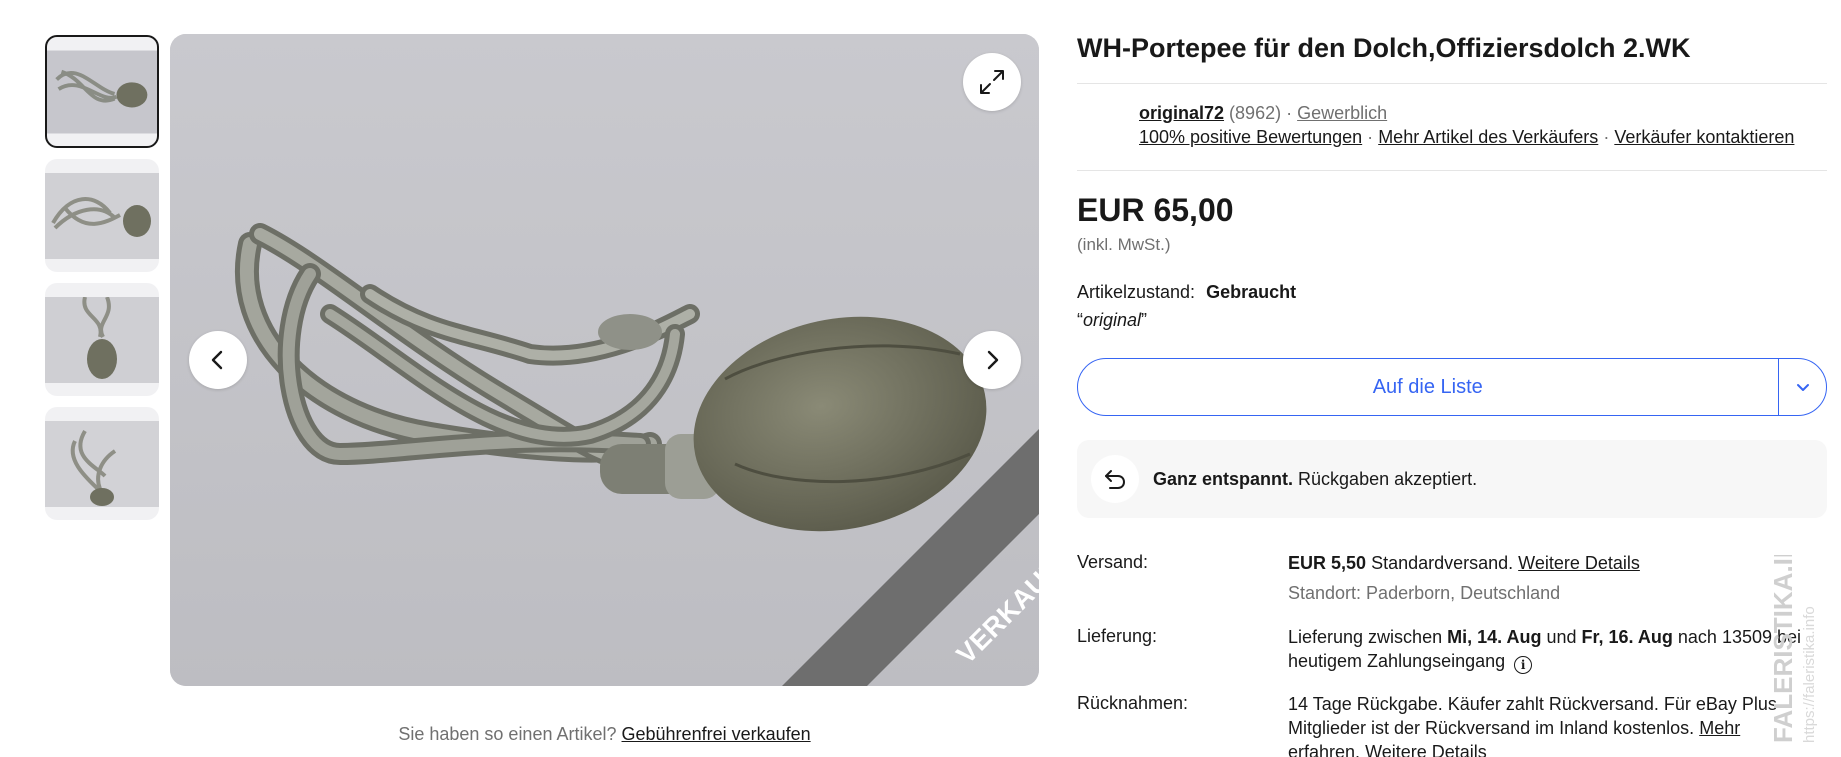  Describe the element at coordinates (1181, 113) in the screenshot. I see `seller-name-link: original72` at that location.